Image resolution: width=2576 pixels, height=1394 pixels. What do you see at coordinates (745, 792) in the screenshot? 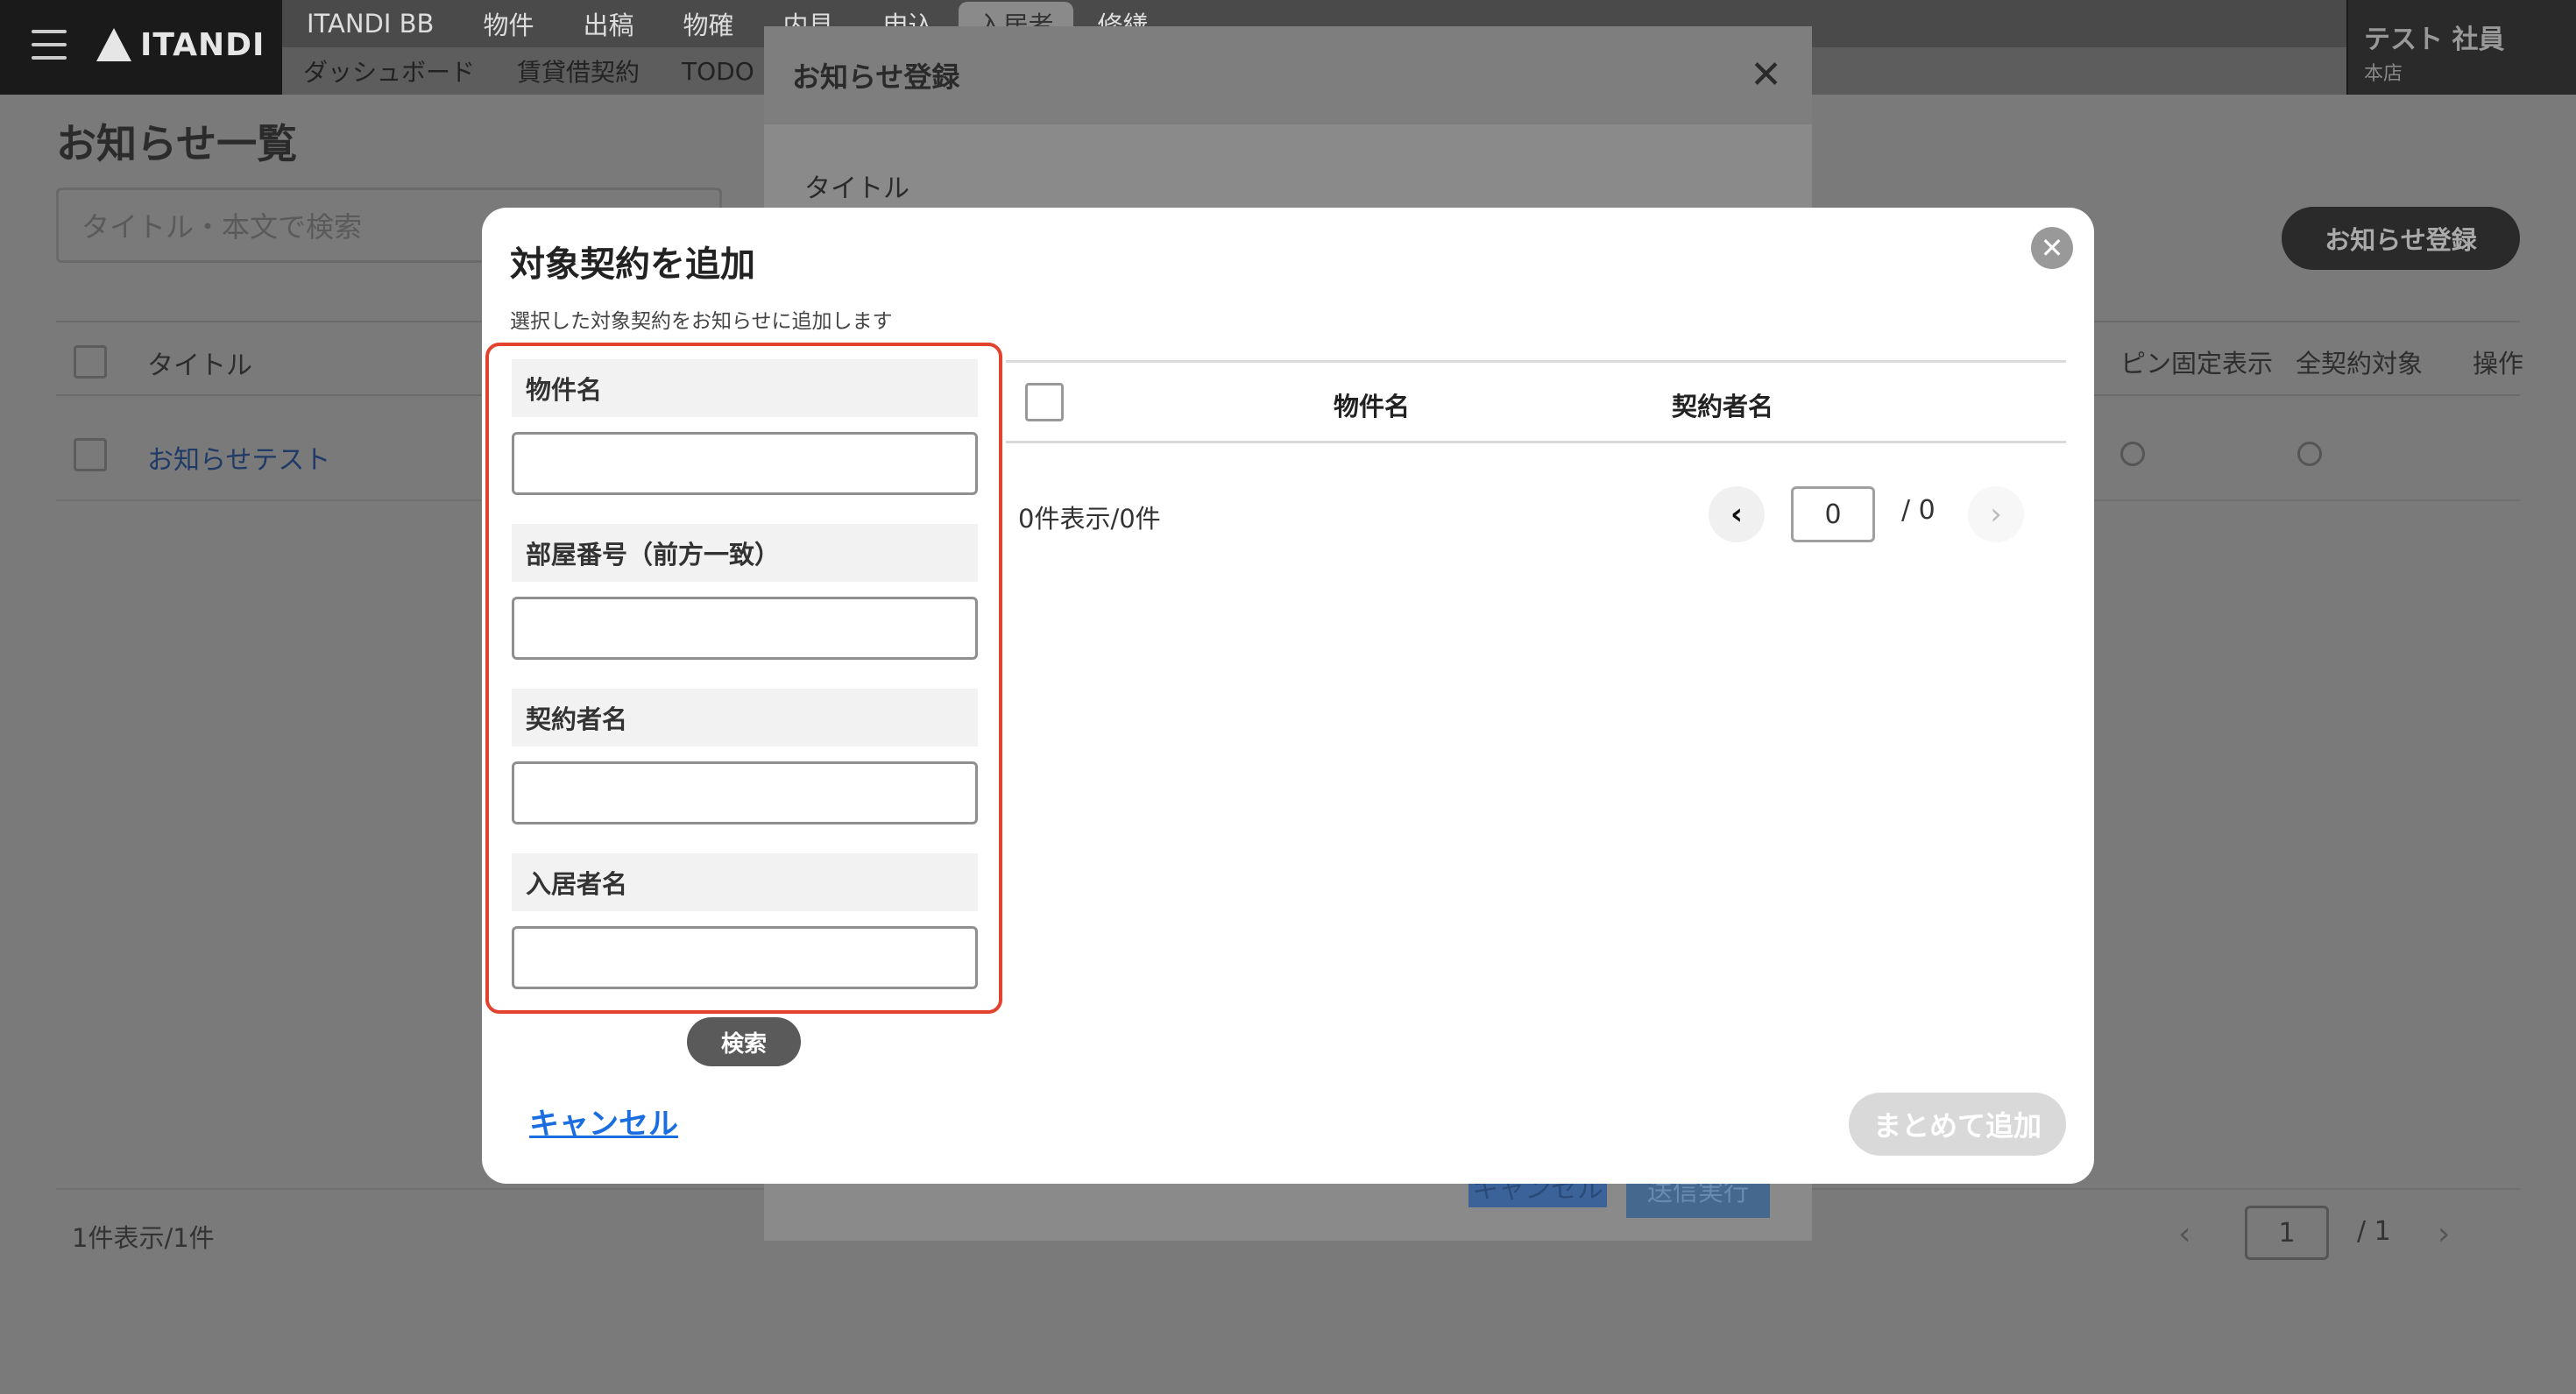
I see `contractor-name-input` at bounding box center [745, 792].